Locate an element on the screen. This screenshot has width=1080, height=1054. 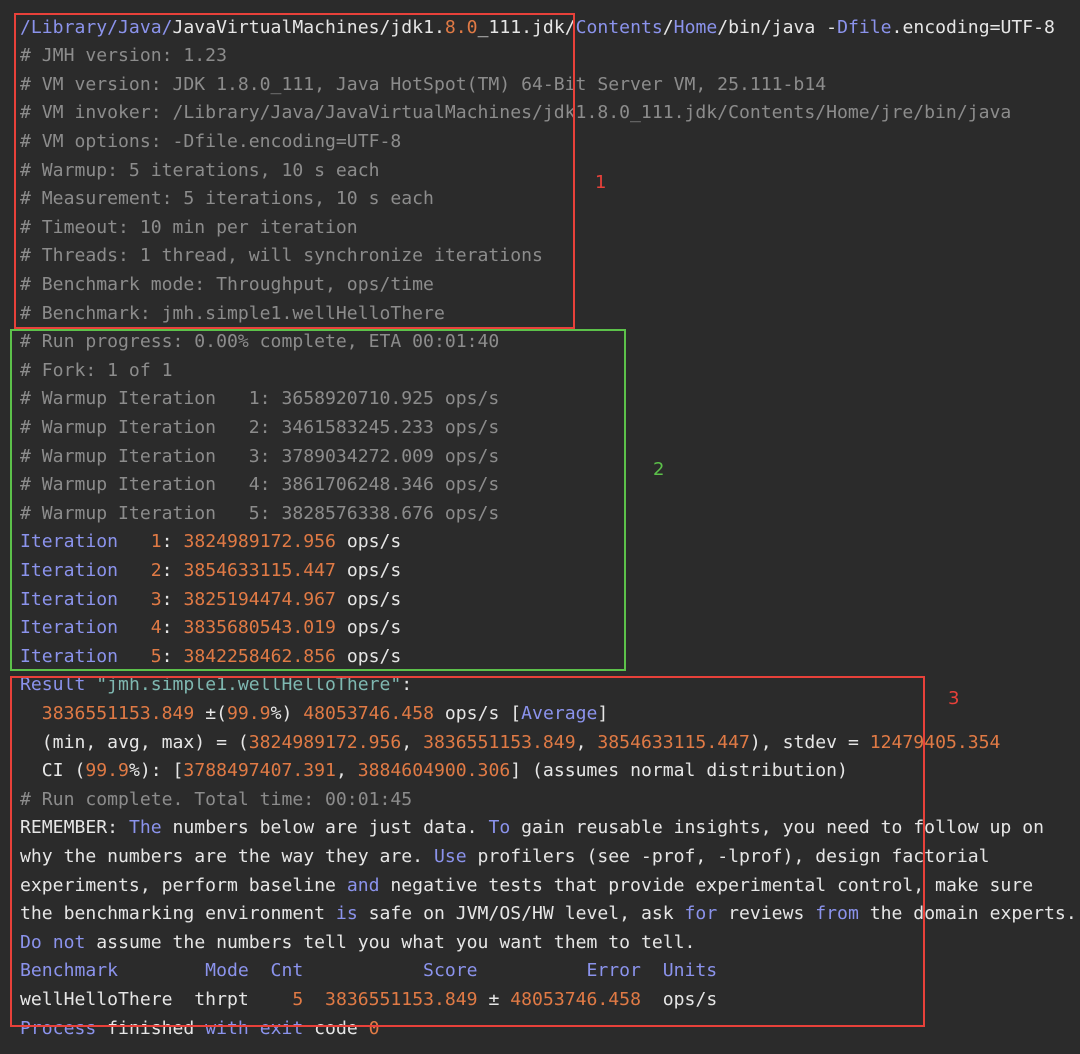
annotation-marker-3: 3 is located at coordinates (954, 698).